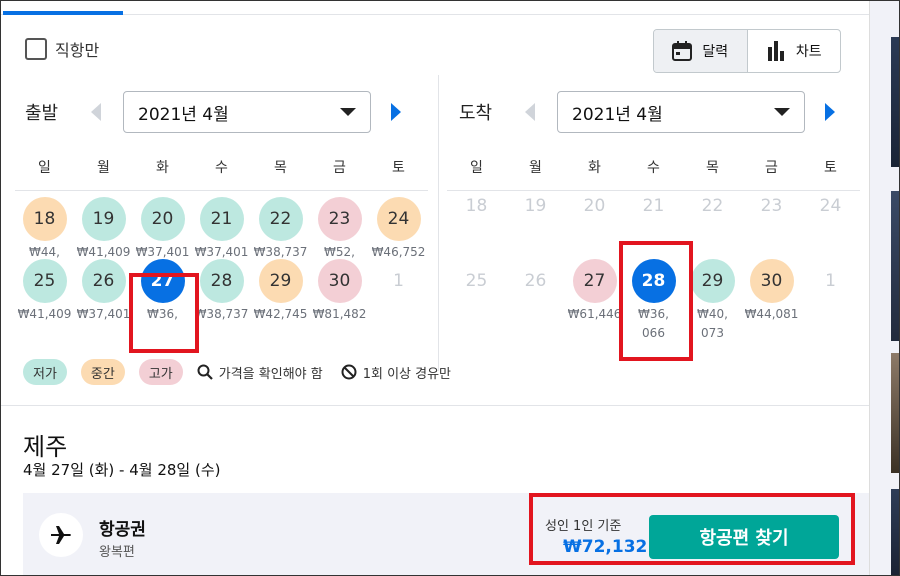  Describe the element at coordinates (349, 372) in the screenshot. I see `prohibited-icon` at that location.